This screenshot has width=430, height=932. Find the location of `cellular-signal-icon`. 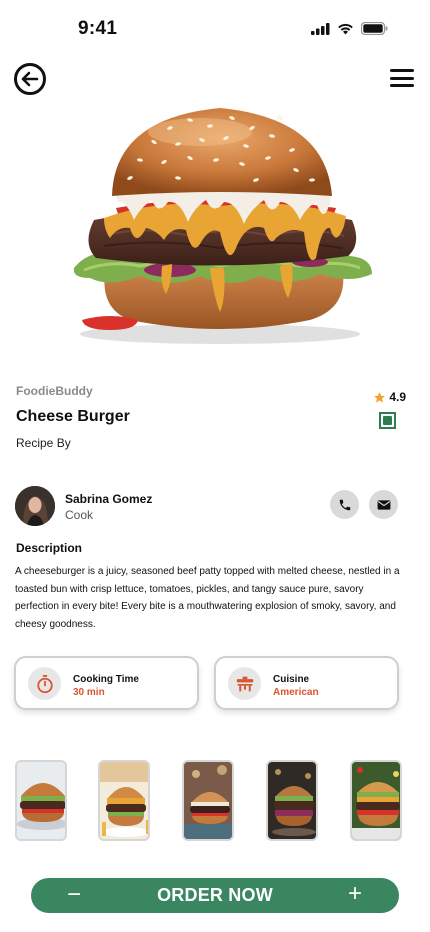

cellular-signal-icon is located at coordinates (320, 28).